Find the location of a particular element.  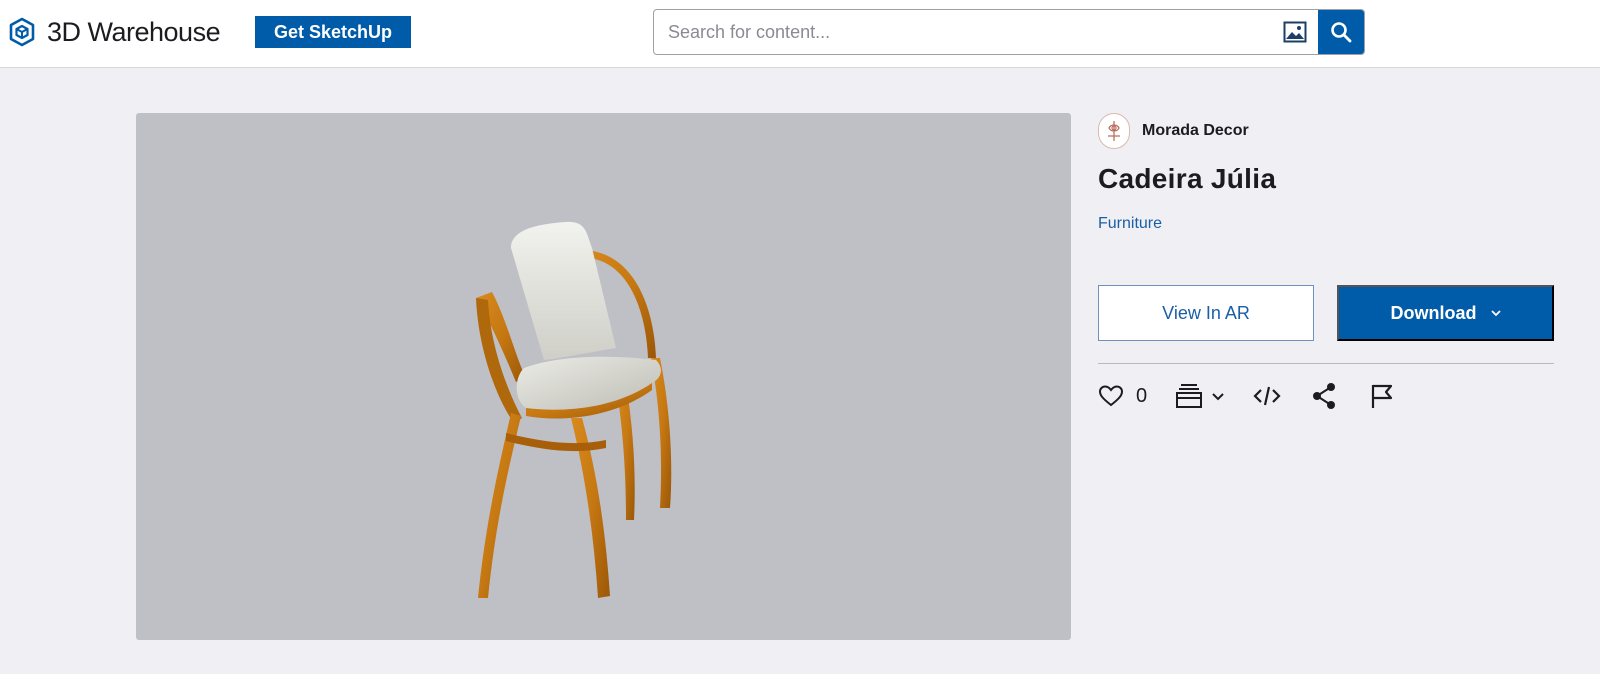

code-icon is located at coordinates (1267, 396).